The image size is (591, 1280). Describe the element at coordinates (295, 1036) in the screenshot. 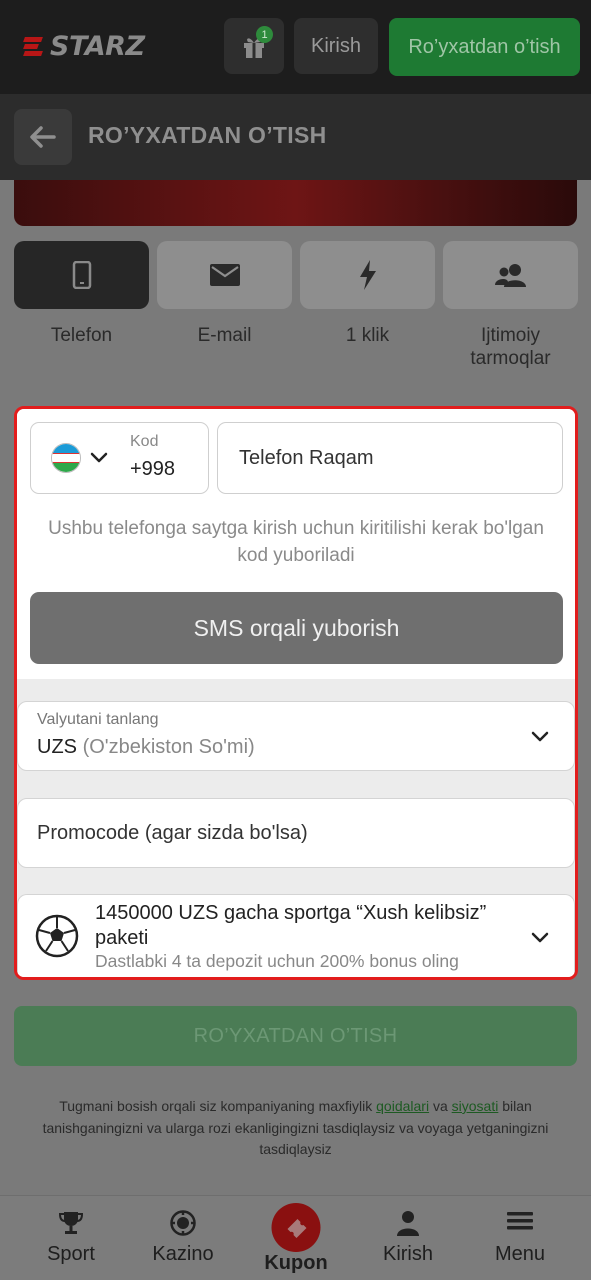

I see `register-submit-button: RO’YXATDAN O’TISH` at that location.